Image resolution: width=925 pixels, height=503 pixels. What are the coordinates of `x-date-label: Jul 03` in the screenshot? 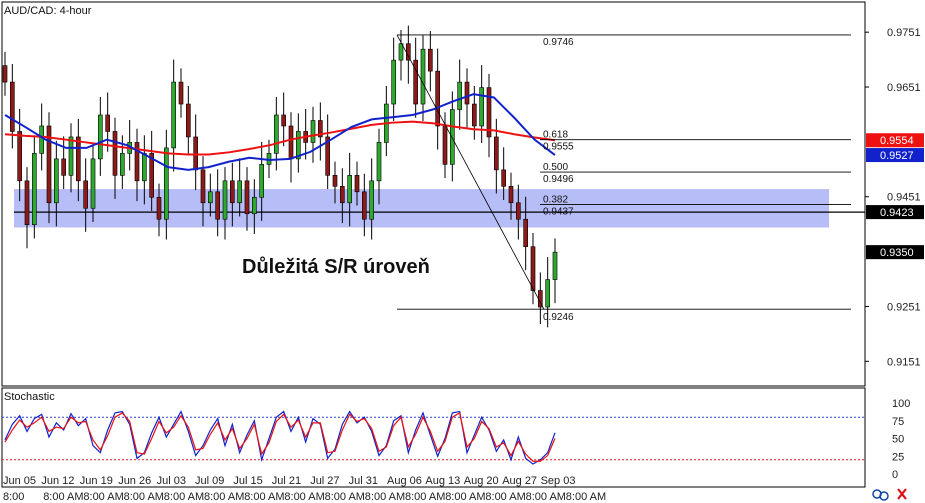 It's located at (171, 481).